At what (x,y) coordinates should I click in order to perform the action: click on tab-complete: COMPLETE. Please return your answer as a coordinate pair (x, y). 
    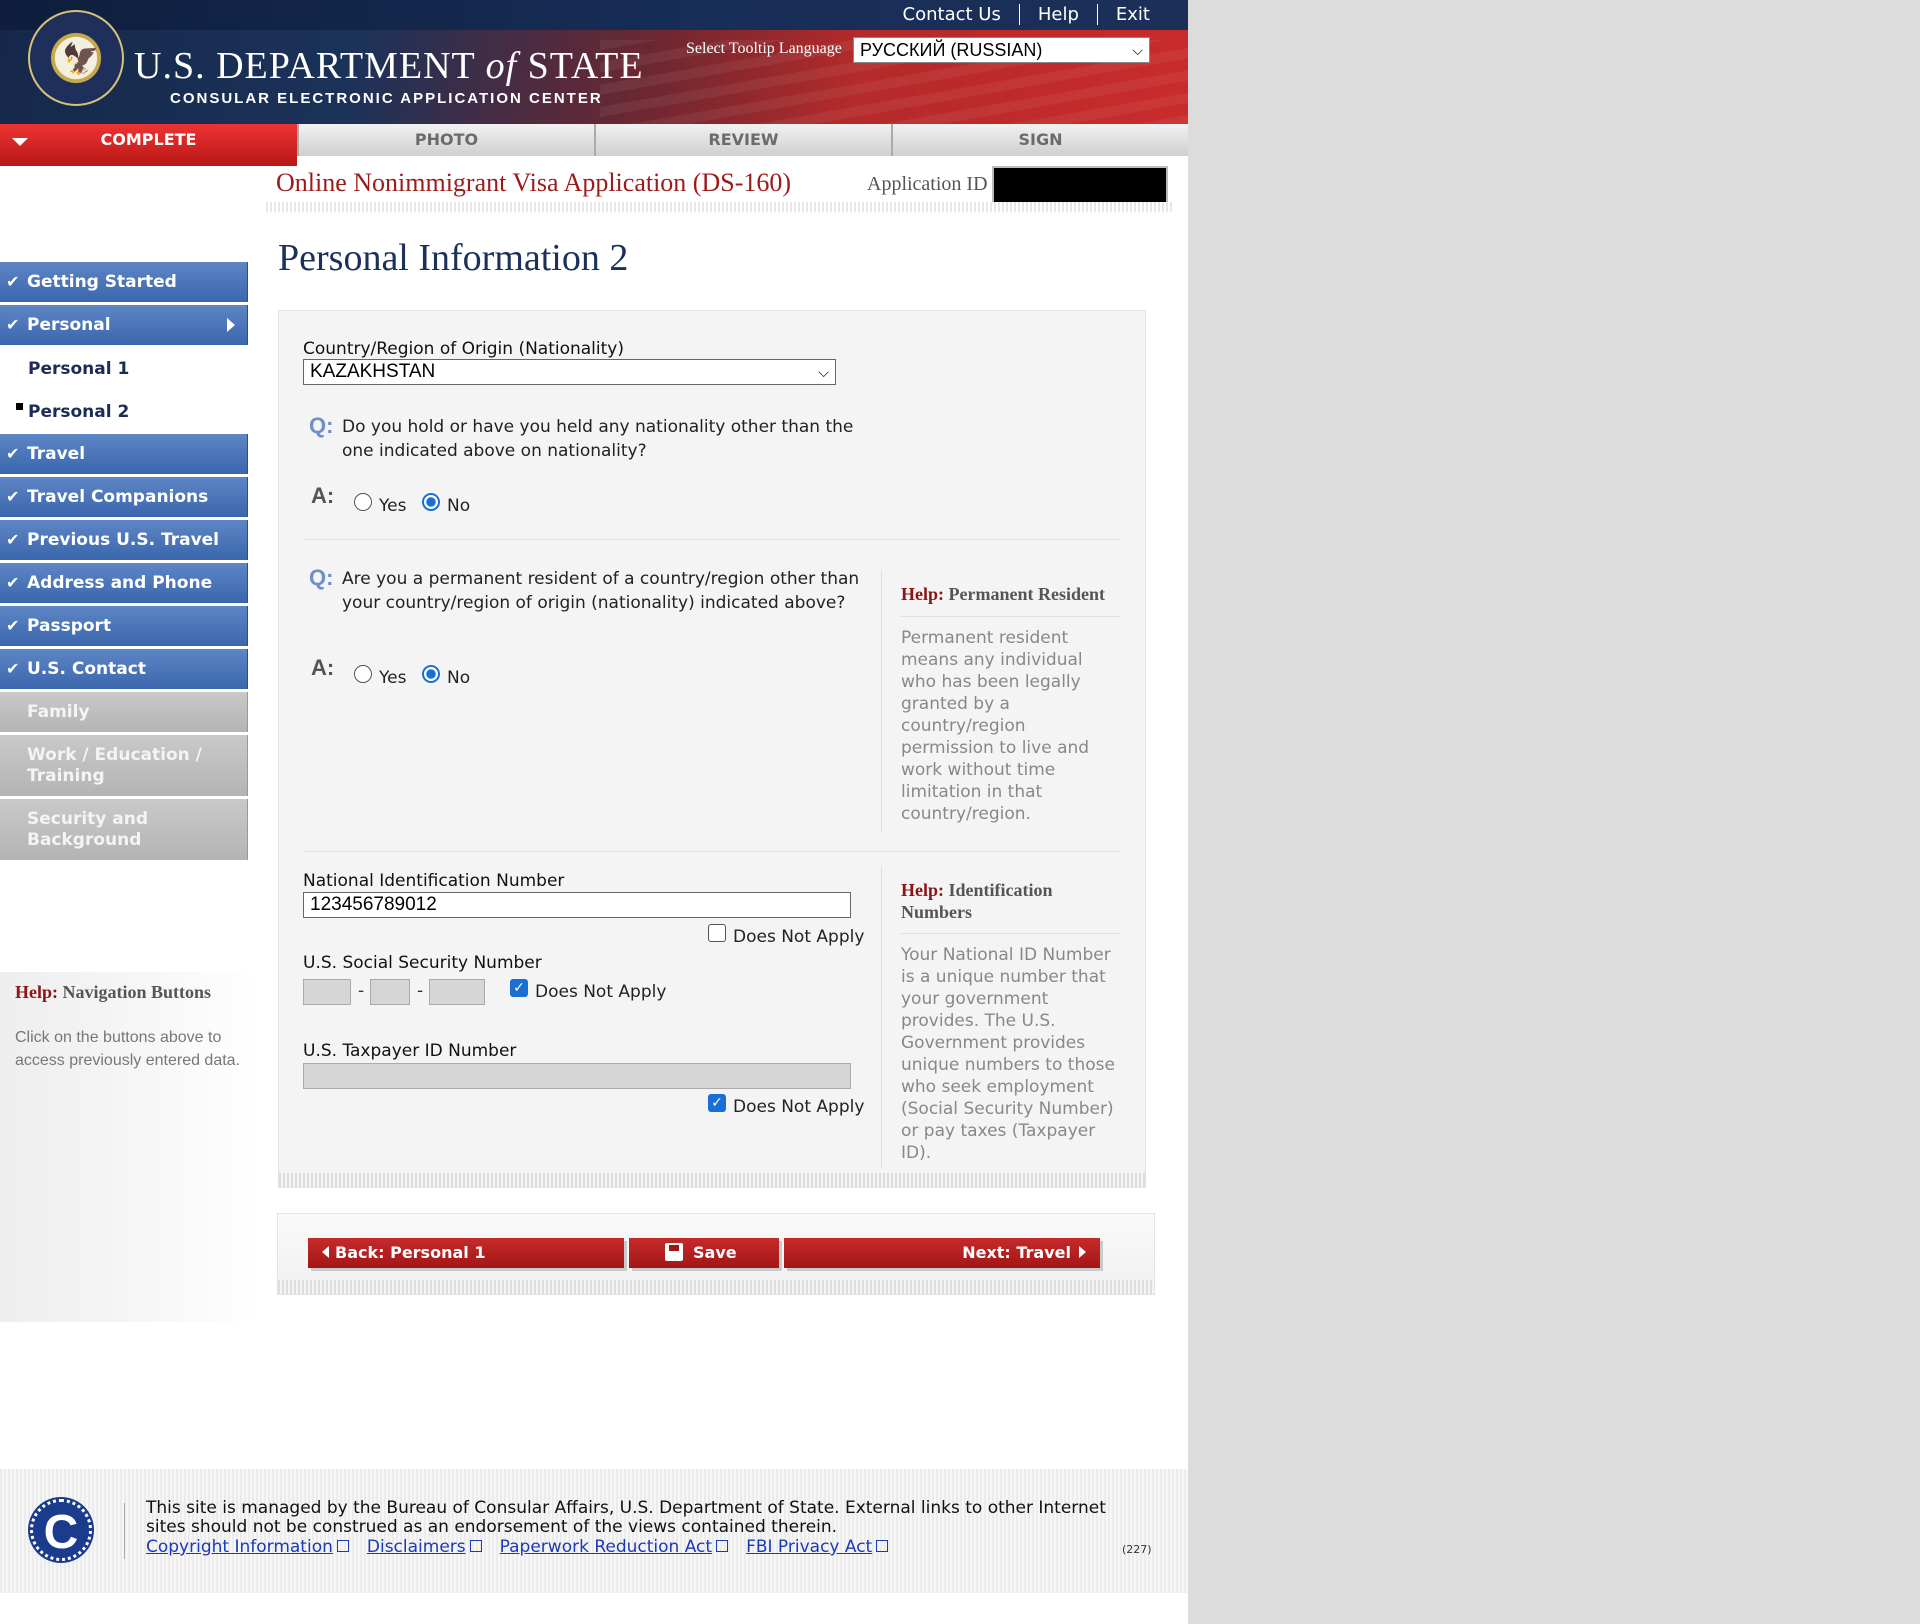
    Looking at the image, I should click on (148, 145).